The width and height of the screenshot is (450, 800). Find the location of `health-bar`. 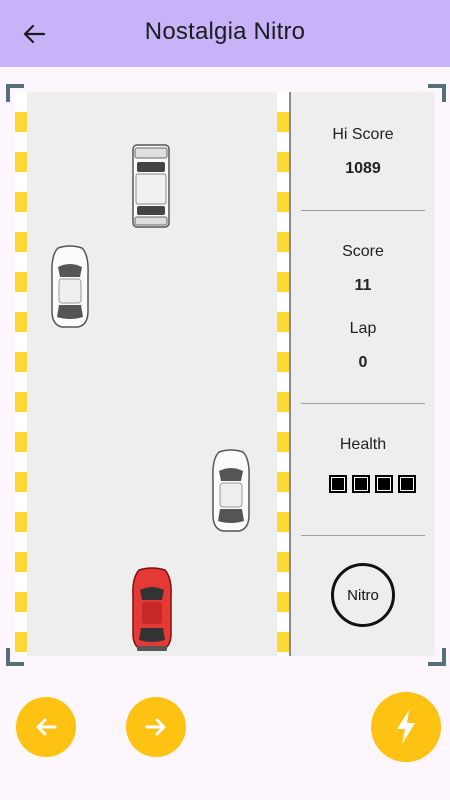

health-bar is located at coordinates (372, 484).